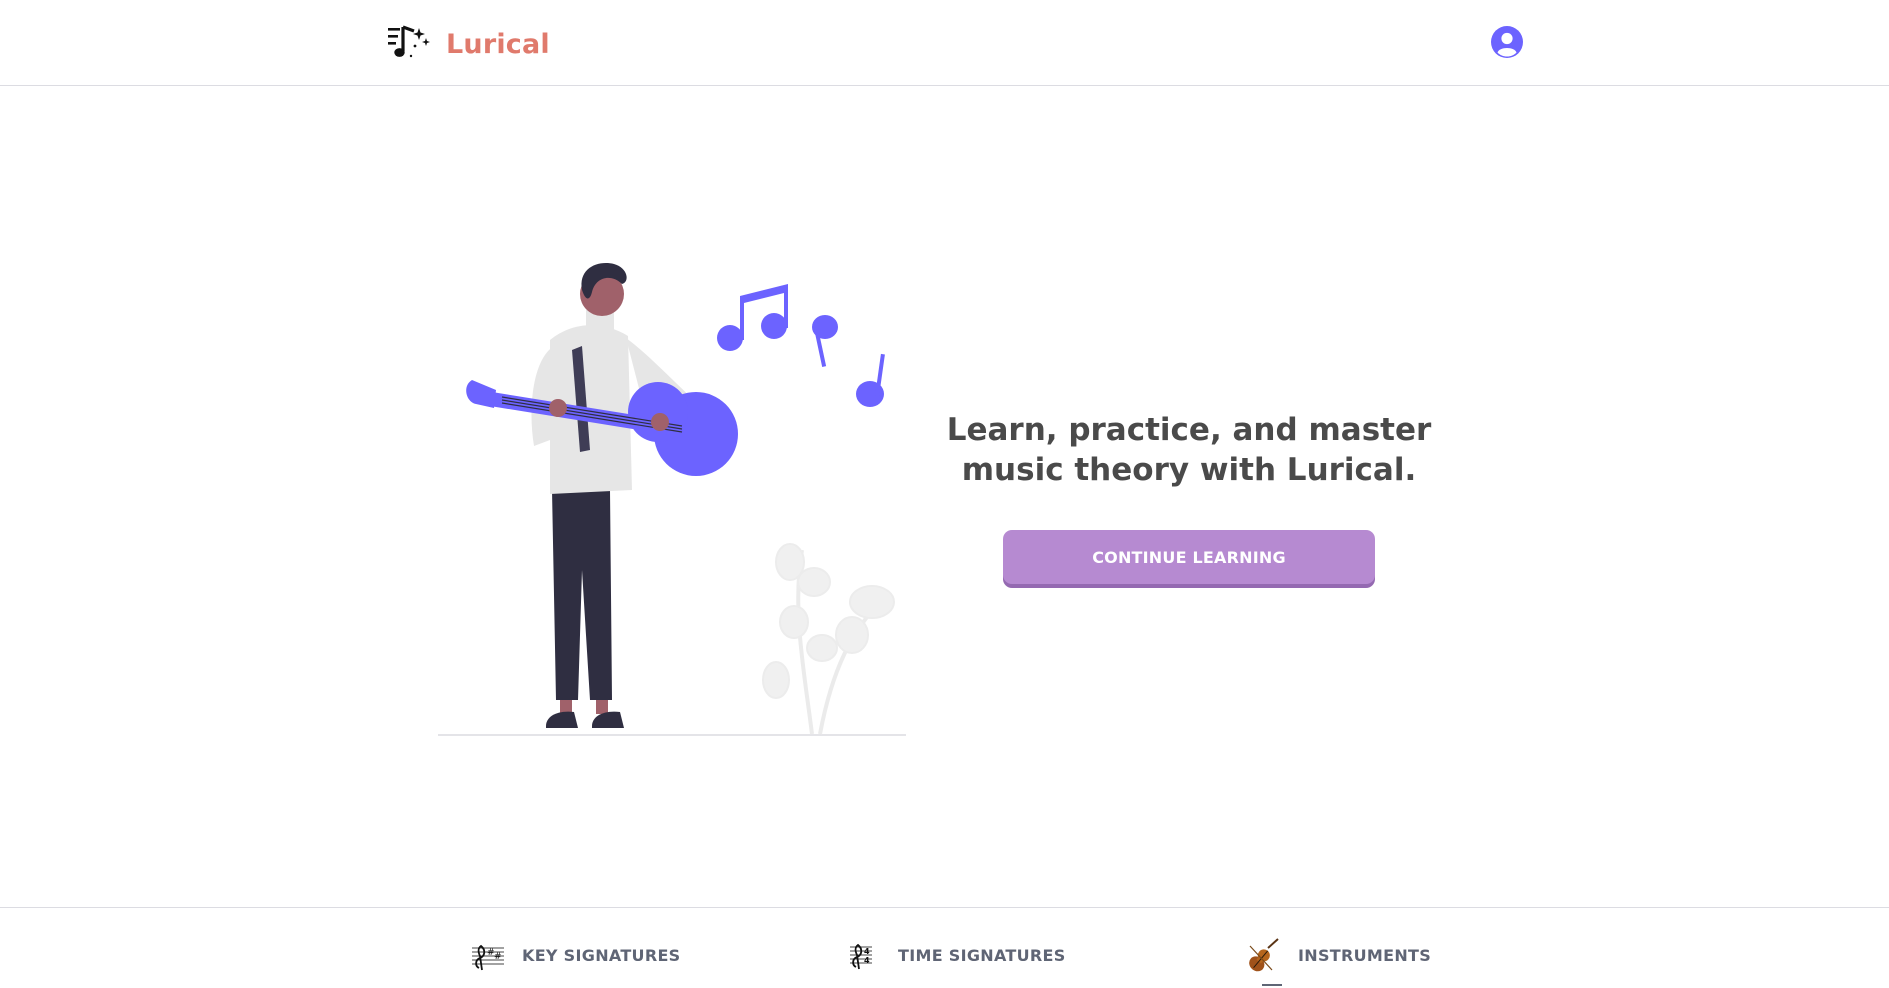 This screenshot has width=1889, height=988. I want to click on continue-learning-button: CONTINUE LEARNING, so click(1189, 557).